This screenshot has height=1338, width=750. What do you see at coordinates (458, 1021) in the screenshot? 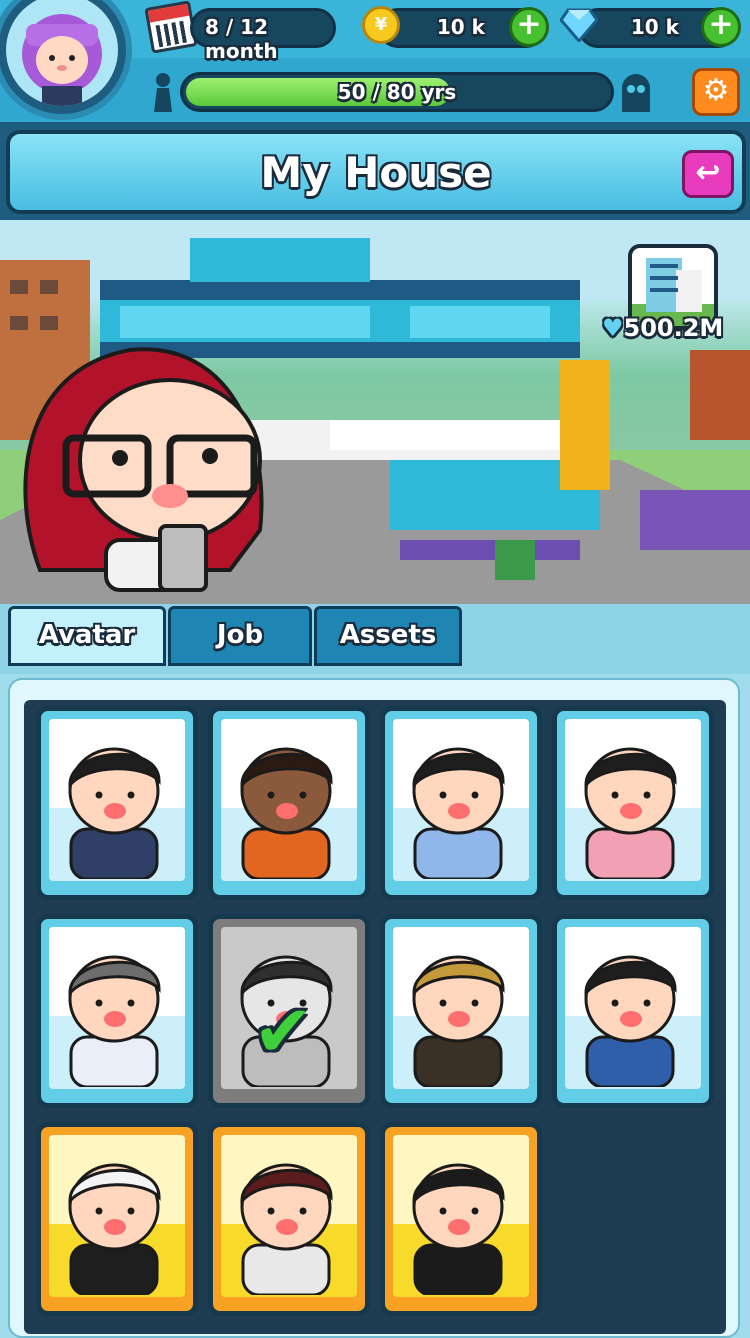
I see `carpenter-character-icon` at bounding box center [458, 1021].